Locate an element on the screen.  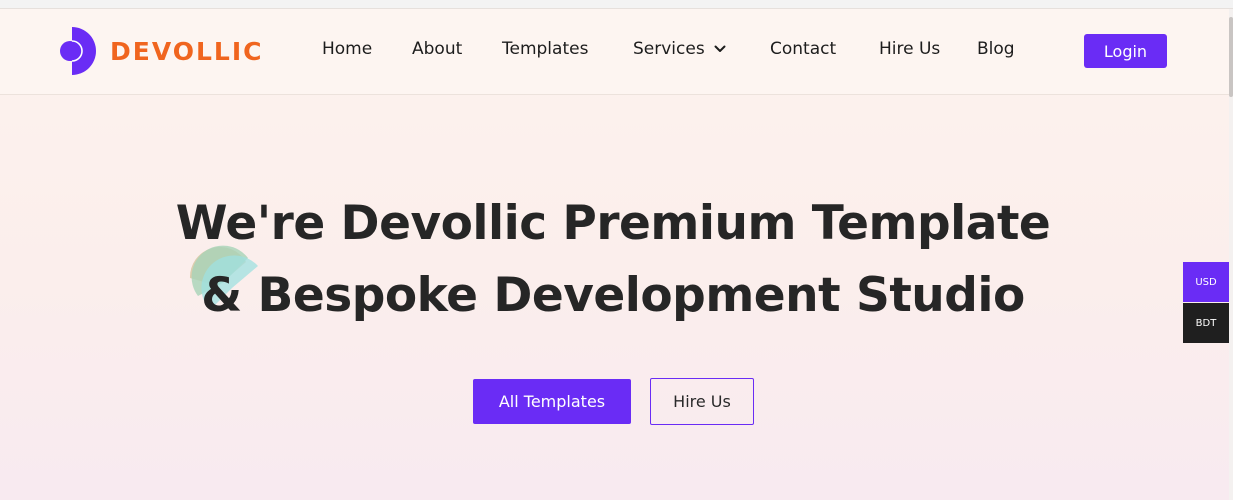
nav-hire-us: Hire Us is located at coordinates (909, 49).